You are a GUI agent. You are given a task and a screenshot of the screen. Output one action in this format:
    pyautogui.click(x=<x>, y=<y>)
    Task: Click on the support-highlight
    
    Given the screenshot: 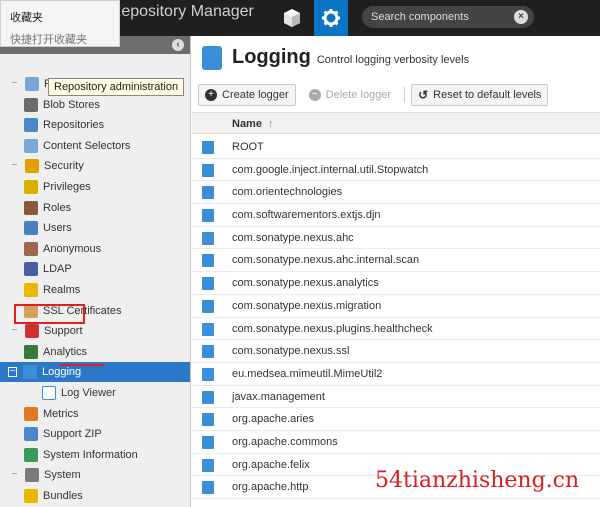 What is the action you would take?
    pyautogui.click(x=49, y=314)
    